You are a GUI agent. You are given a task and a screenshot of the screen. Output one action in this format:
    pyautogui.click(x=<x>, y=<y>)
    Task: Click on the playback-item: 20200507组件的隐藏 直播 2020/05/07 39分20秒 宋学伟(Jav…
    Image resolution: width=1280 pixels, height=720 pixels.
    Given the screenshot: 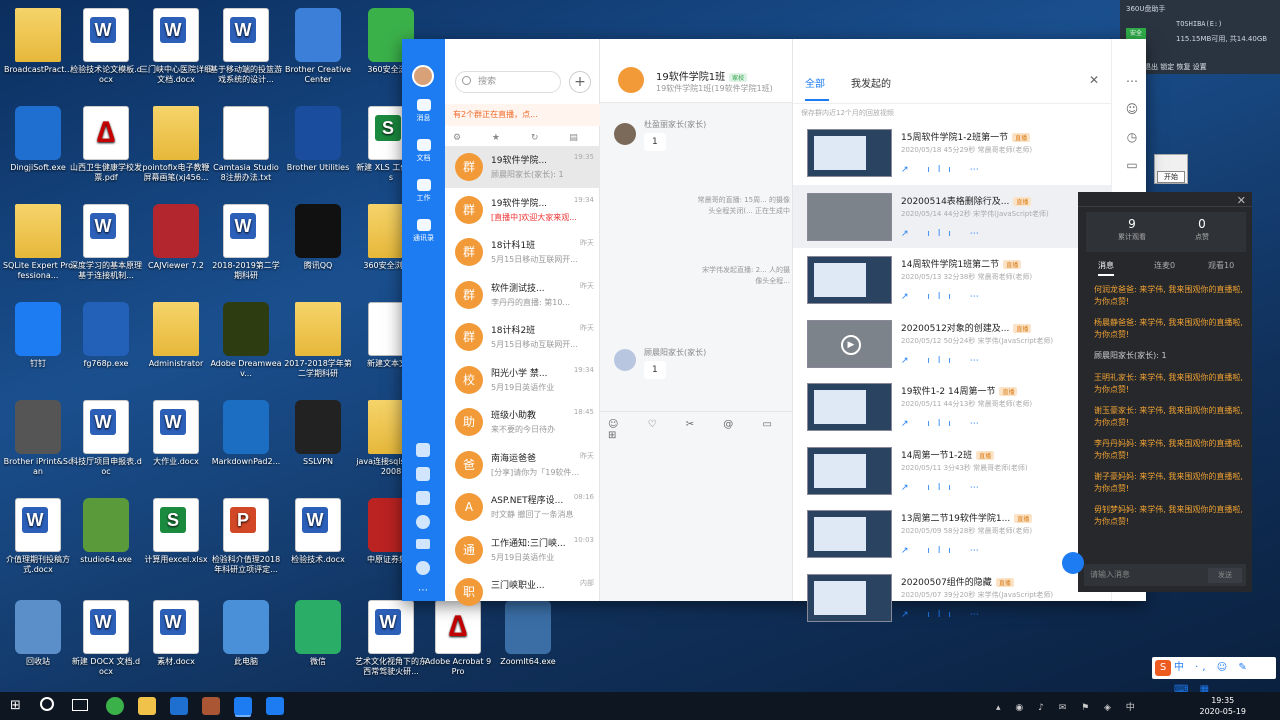 What is the action you would take?
    pyautogui.click(x=952, y=597)
    